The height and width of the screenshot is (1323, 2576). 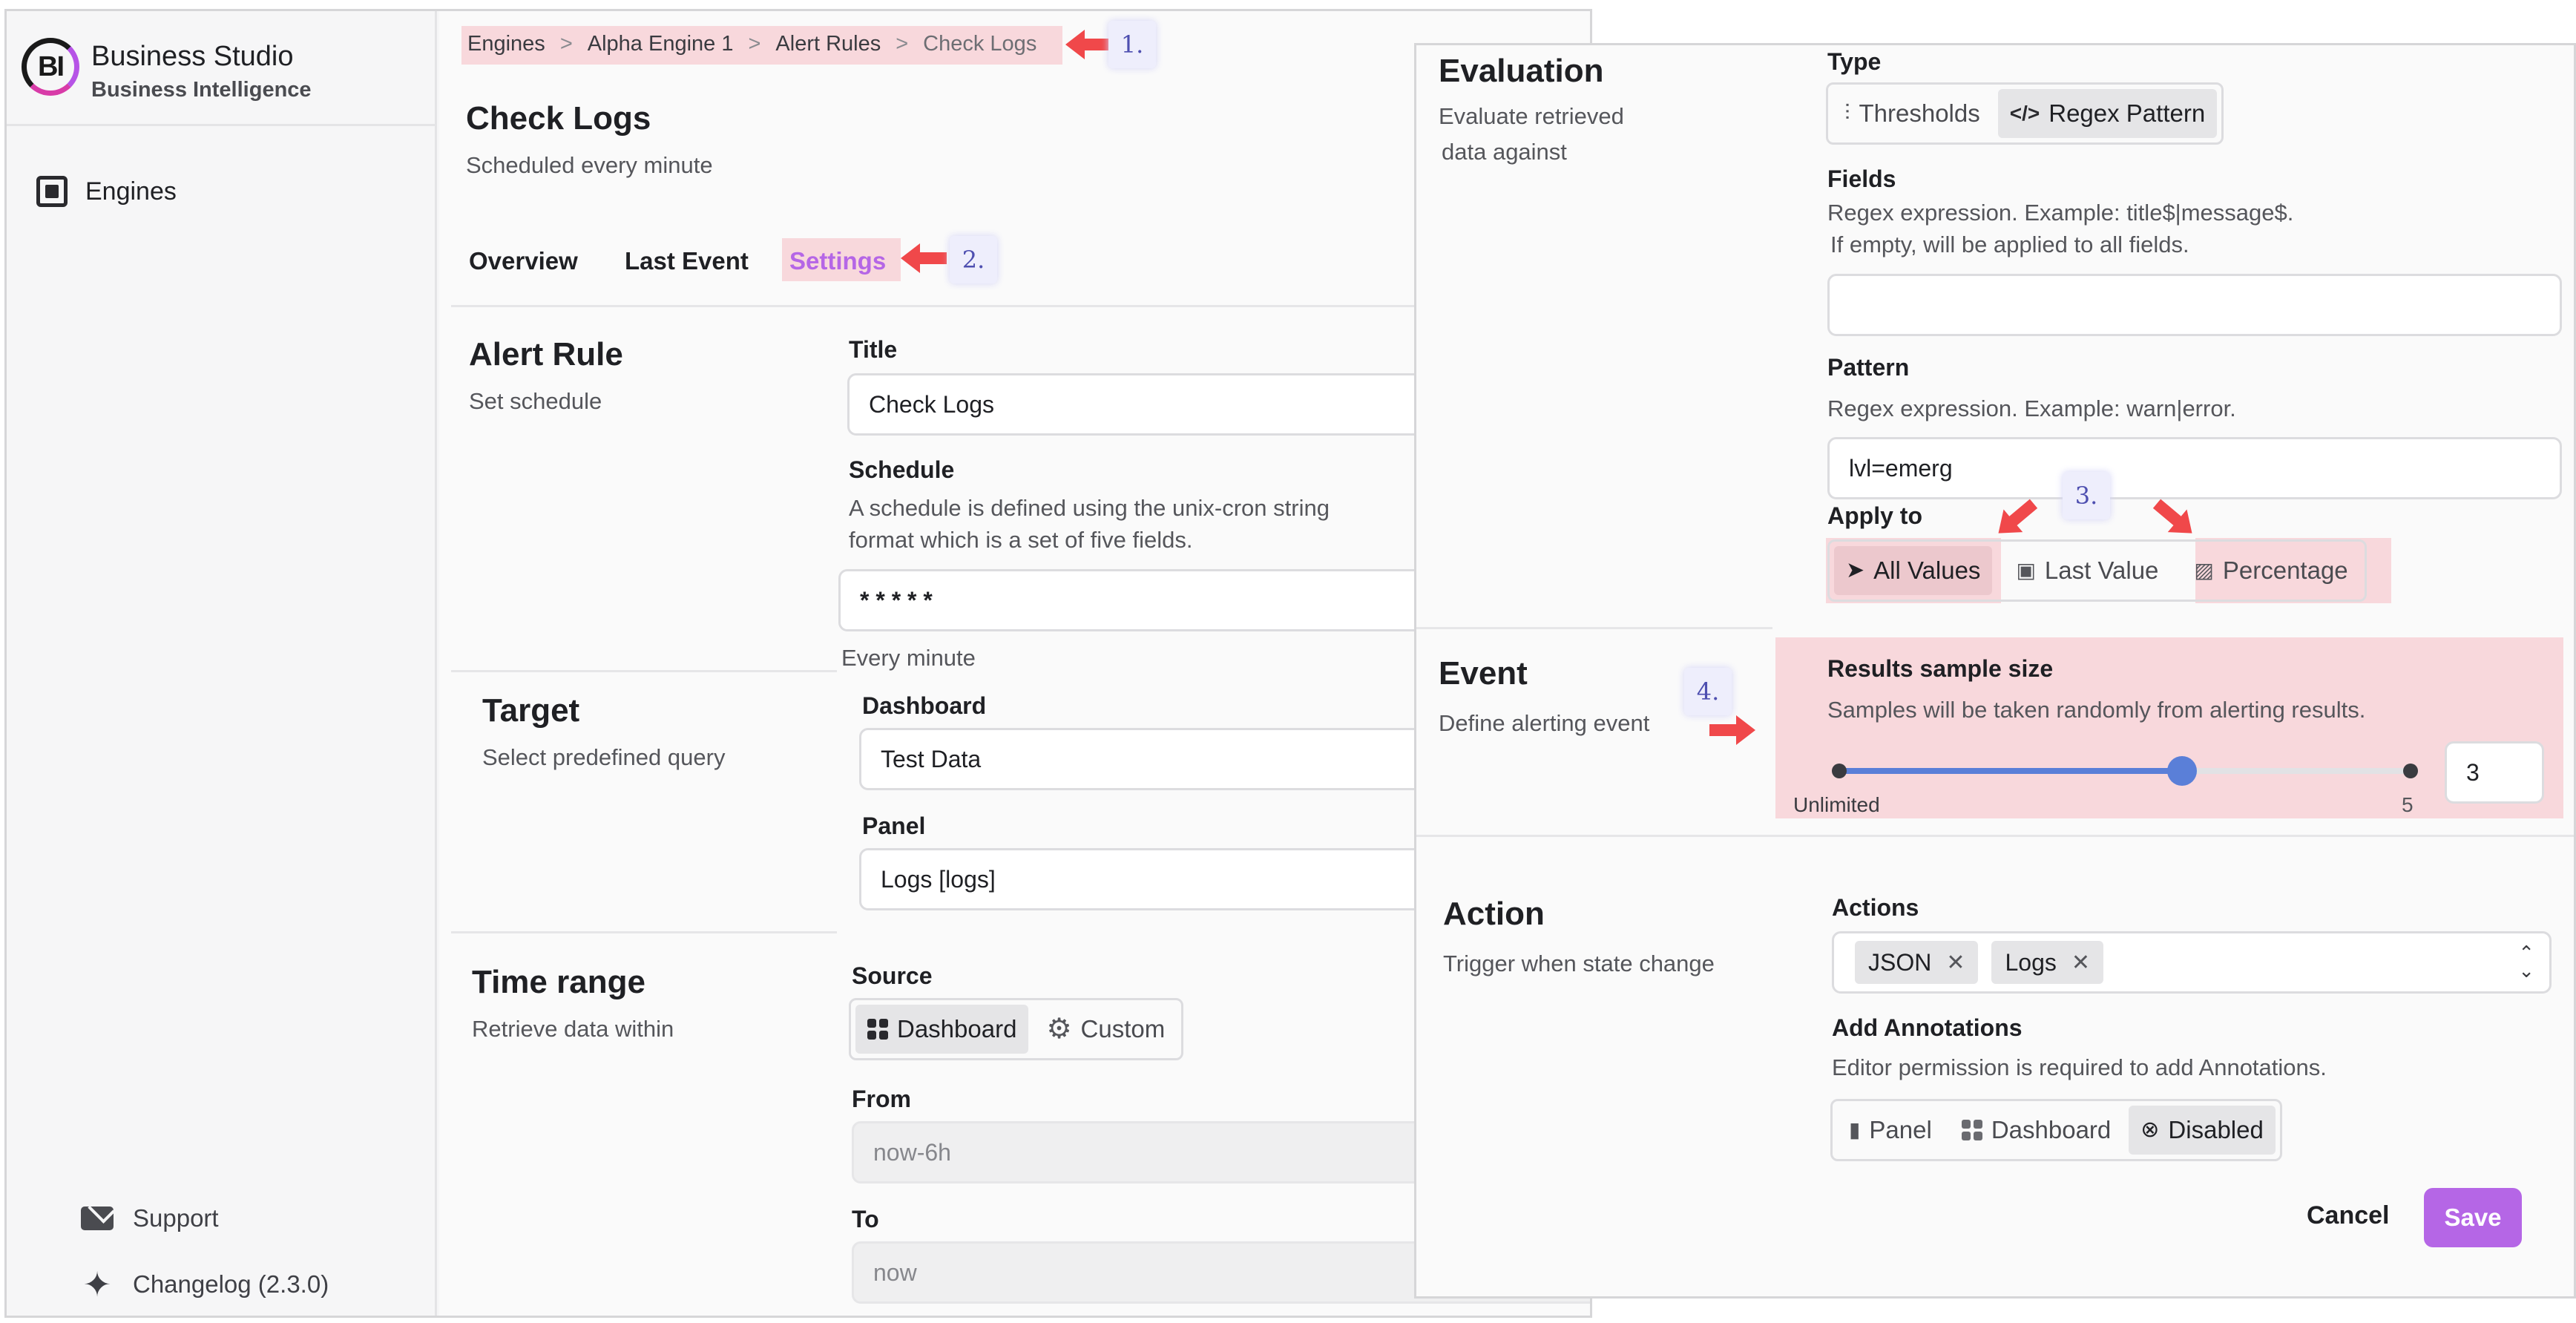 I want to click on sidebar-item-changelog: ✦ Changelog (2.3.0), so click(x=205, y=1284).